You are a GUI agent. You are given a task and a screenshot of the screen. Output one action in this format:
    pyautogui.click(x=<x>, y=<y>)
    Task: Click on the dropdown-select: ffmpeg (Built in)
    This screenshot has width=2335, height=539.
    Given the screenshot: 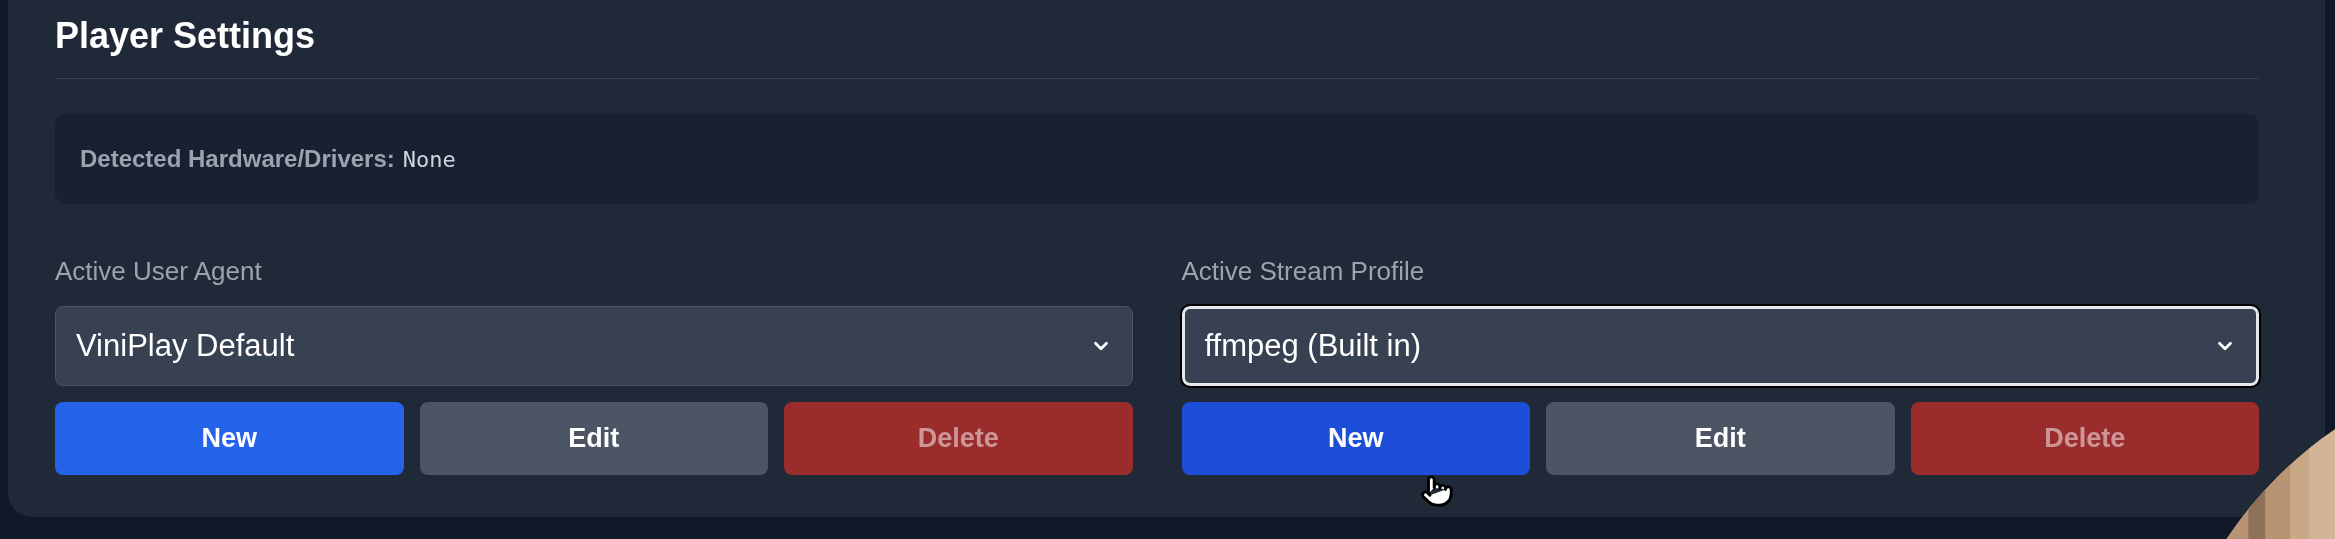 What is the action you would take?
    pyautogui.click(x=1720, y=346)
    